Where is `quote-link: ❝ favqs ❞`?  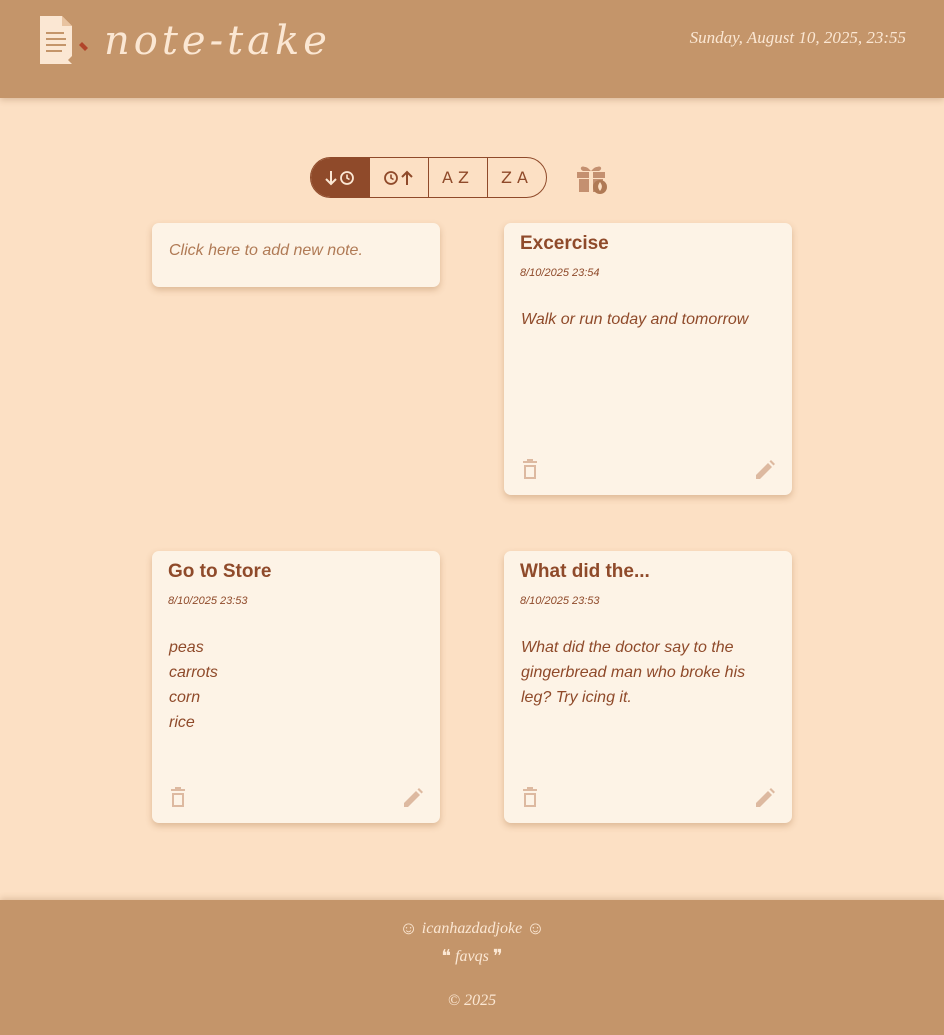 quote-link: ❝ favqs ❞ is located at coordinates (472, 956).